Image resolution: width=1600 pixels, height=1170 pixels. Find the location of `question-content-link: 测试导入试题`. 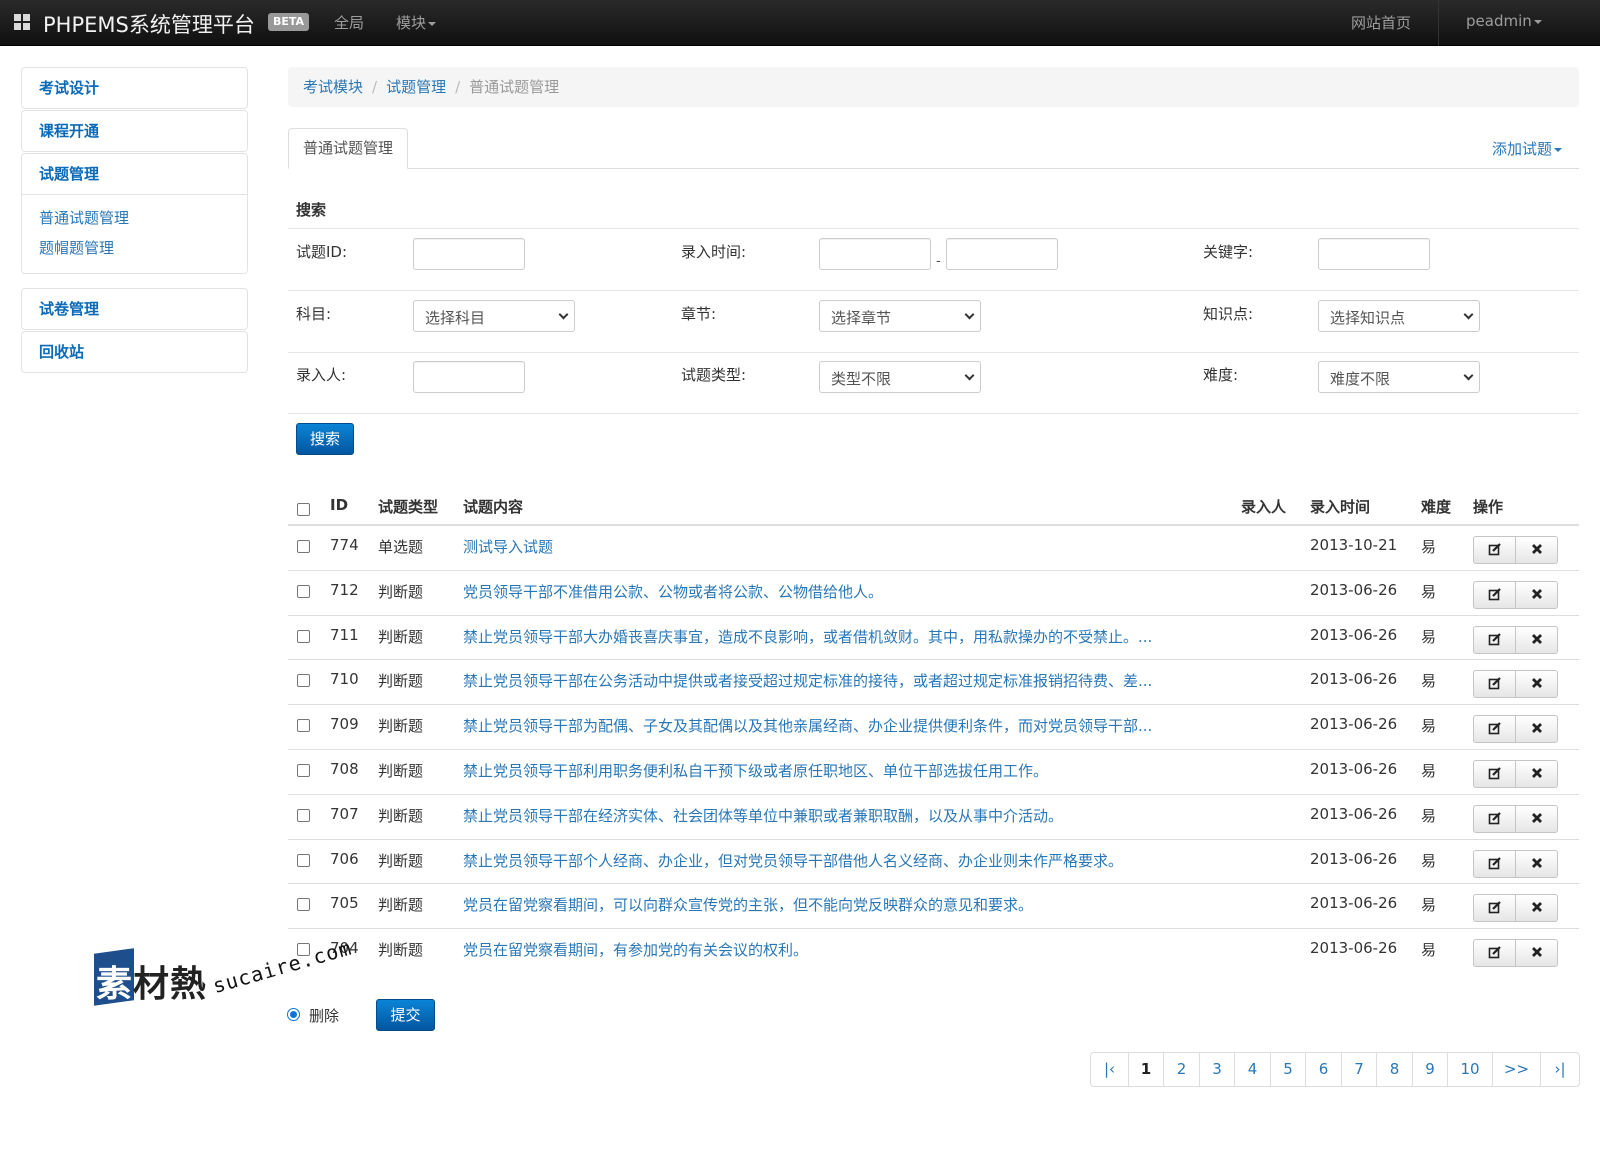

question-content-link: 测试导入试题 is located at coordinates (508, 546).